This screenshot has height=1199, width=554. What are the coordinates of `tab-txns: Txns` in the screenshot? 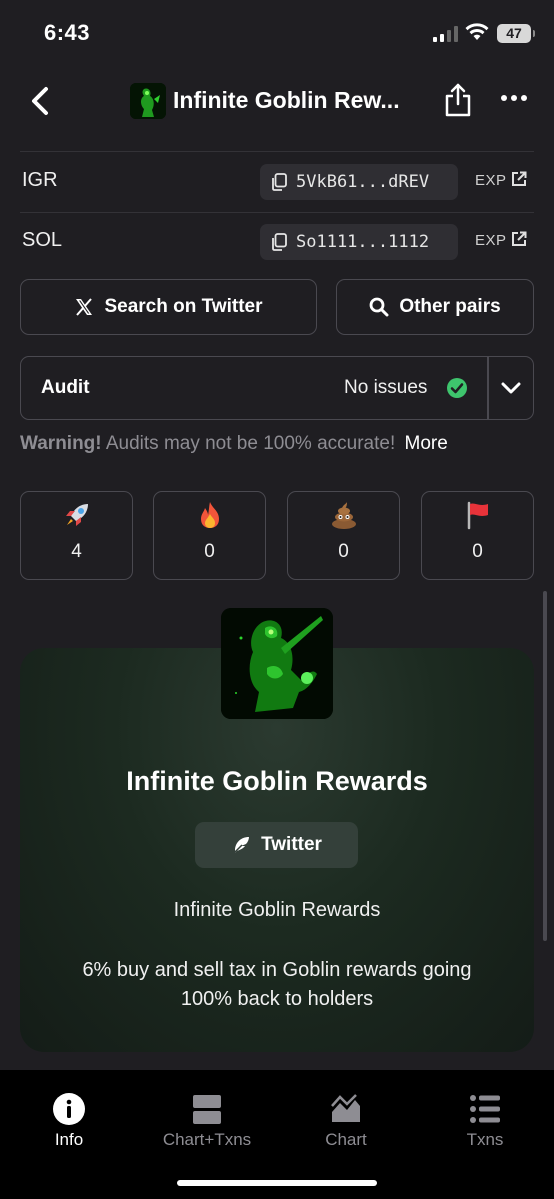 It's located at (485, 1115).